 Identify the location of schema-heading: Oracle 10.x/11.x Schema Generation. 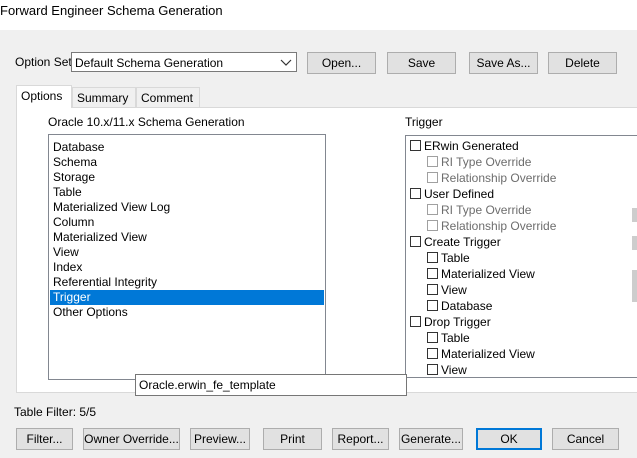
(146, 122).